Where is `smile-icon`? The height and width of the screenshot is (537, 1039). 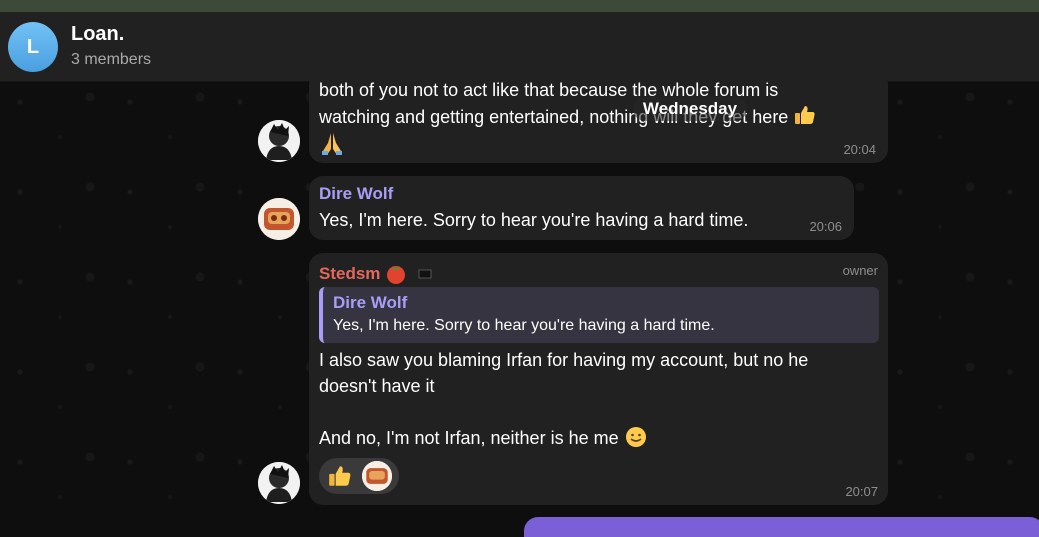
smile-icon is located at coordinates (635, 437).